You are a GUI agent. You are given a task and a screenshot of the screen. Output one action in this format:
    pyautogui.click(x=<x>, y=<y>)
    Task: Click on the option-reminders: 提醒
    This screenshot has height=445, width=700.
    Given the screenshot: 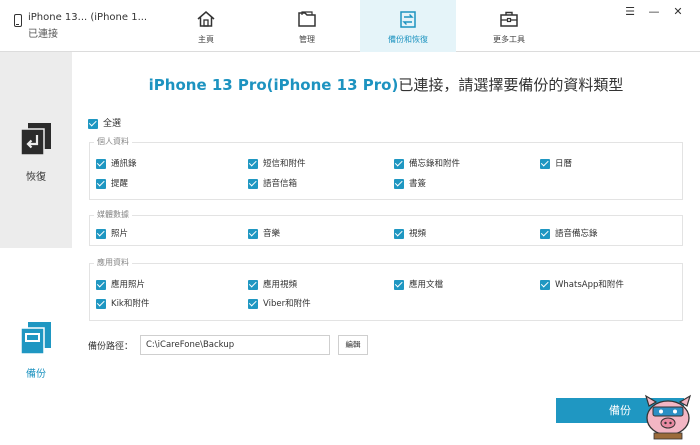 What is the action you would take?
    pyautogui.click(x=112, y=183)
    